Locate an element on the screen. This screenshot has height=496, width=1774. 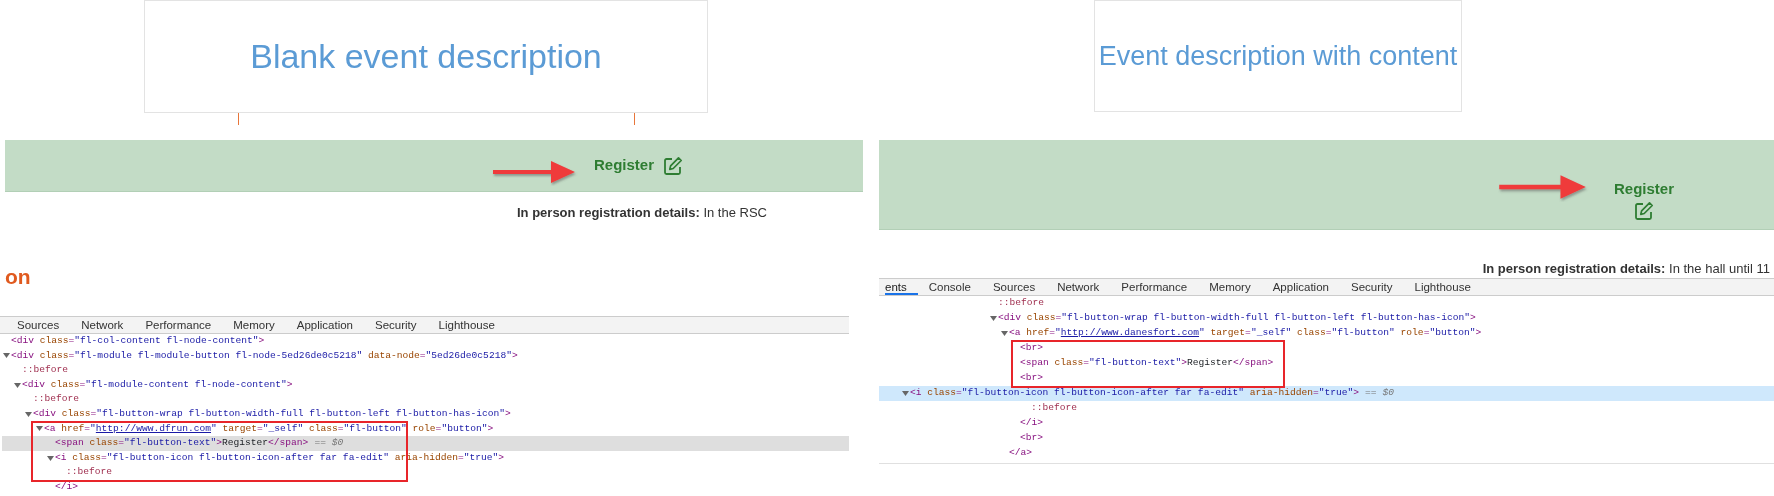
event-title: Blank event description is located at coordinates (426, 56).